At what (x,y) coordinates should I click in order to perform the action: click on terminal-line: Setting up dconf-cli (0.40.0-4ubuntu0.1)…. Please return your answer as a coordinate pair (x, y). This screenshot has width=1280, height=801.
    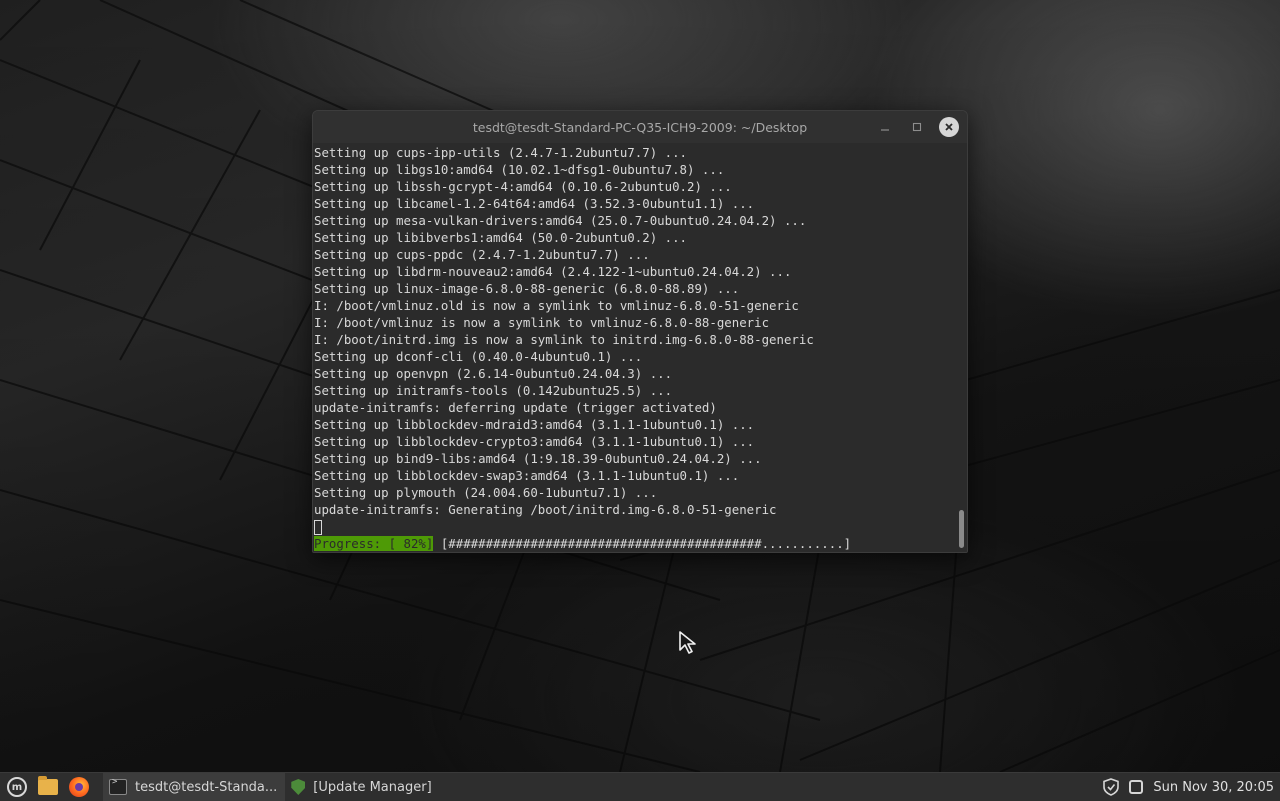
    Looking at the image, I should click on (478, 356).